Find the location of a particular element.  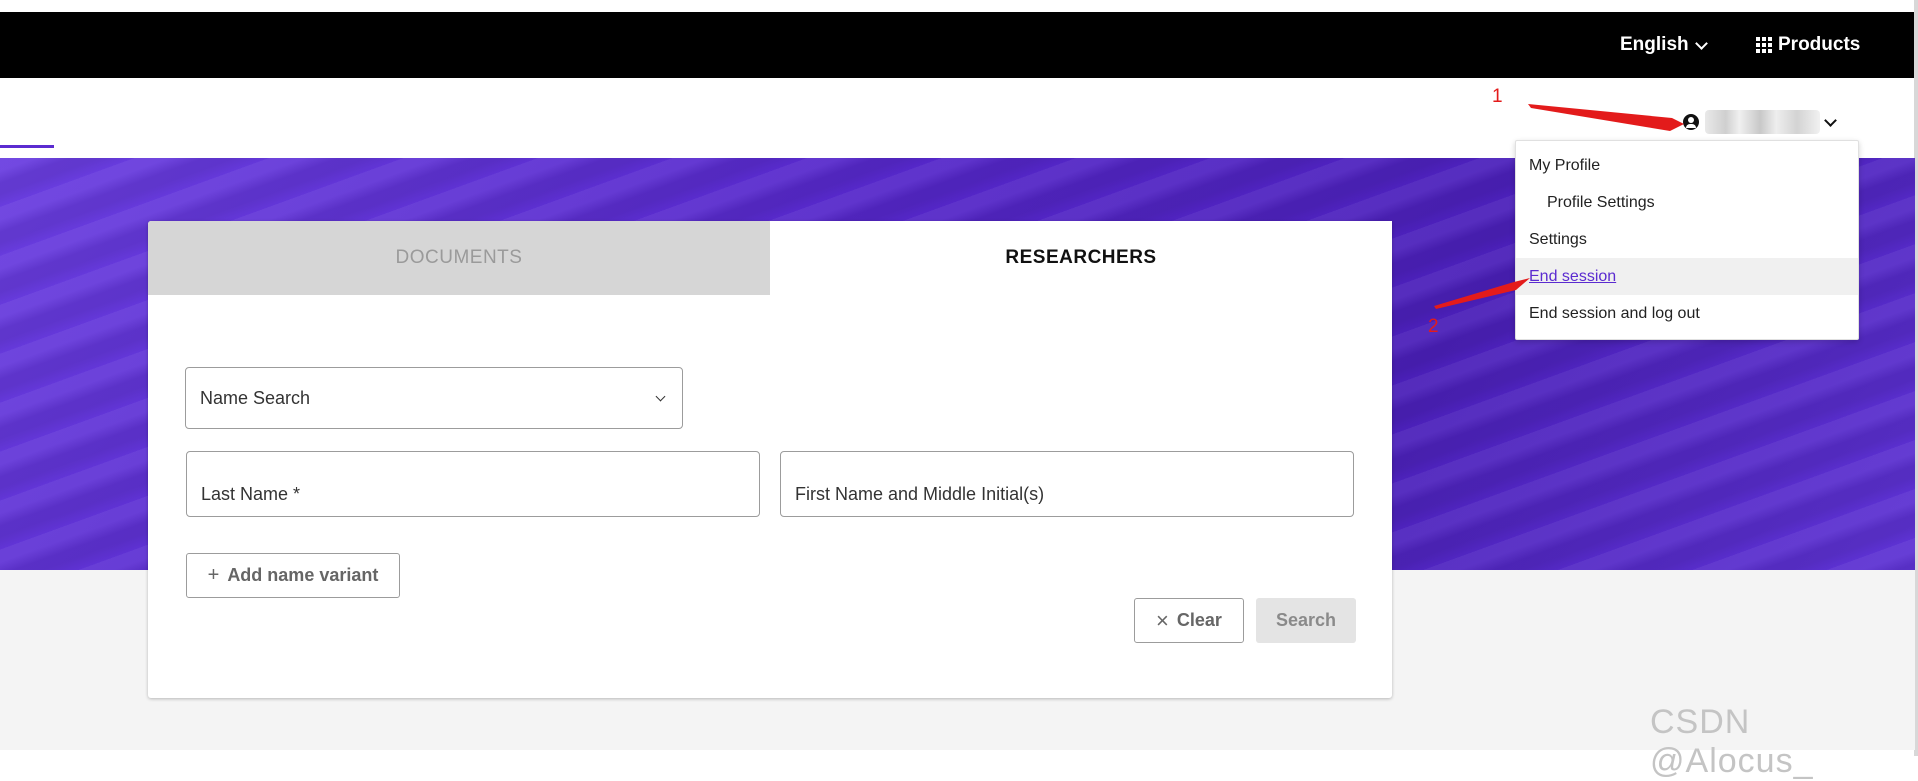

add-name-variant-button: + Add name variant is located at coordinates (293, 575).